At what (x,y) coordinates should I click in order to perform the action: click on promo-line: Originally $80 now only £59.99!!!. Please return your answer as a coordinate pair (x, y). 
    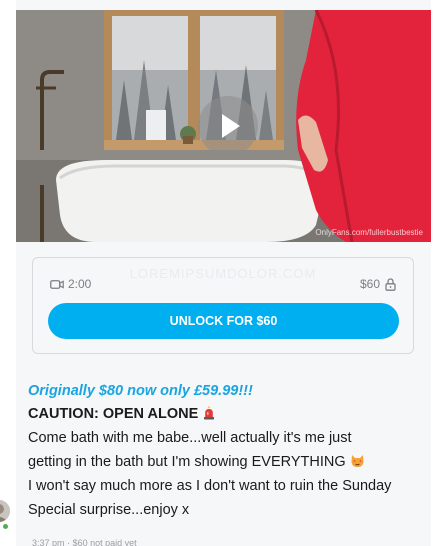
    Looking at the image, I should click on (140, 391).